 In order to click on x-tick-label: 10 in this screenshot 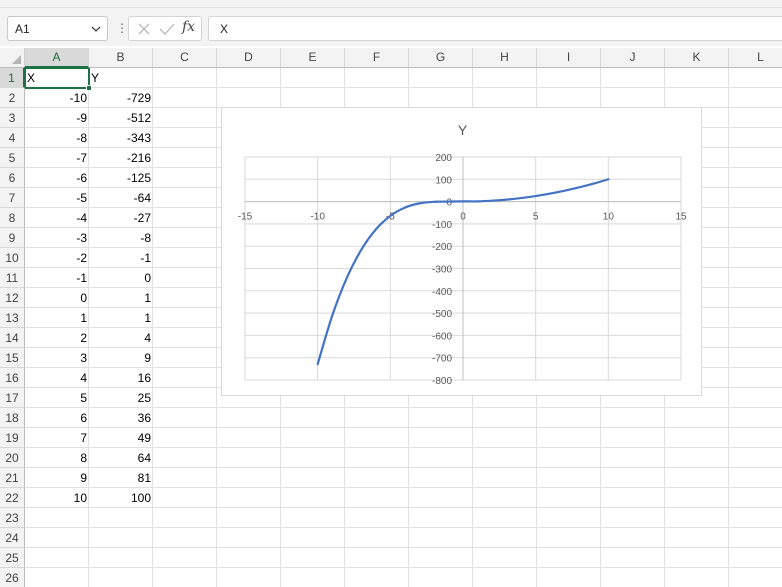, I will do `click(609, 217)`.